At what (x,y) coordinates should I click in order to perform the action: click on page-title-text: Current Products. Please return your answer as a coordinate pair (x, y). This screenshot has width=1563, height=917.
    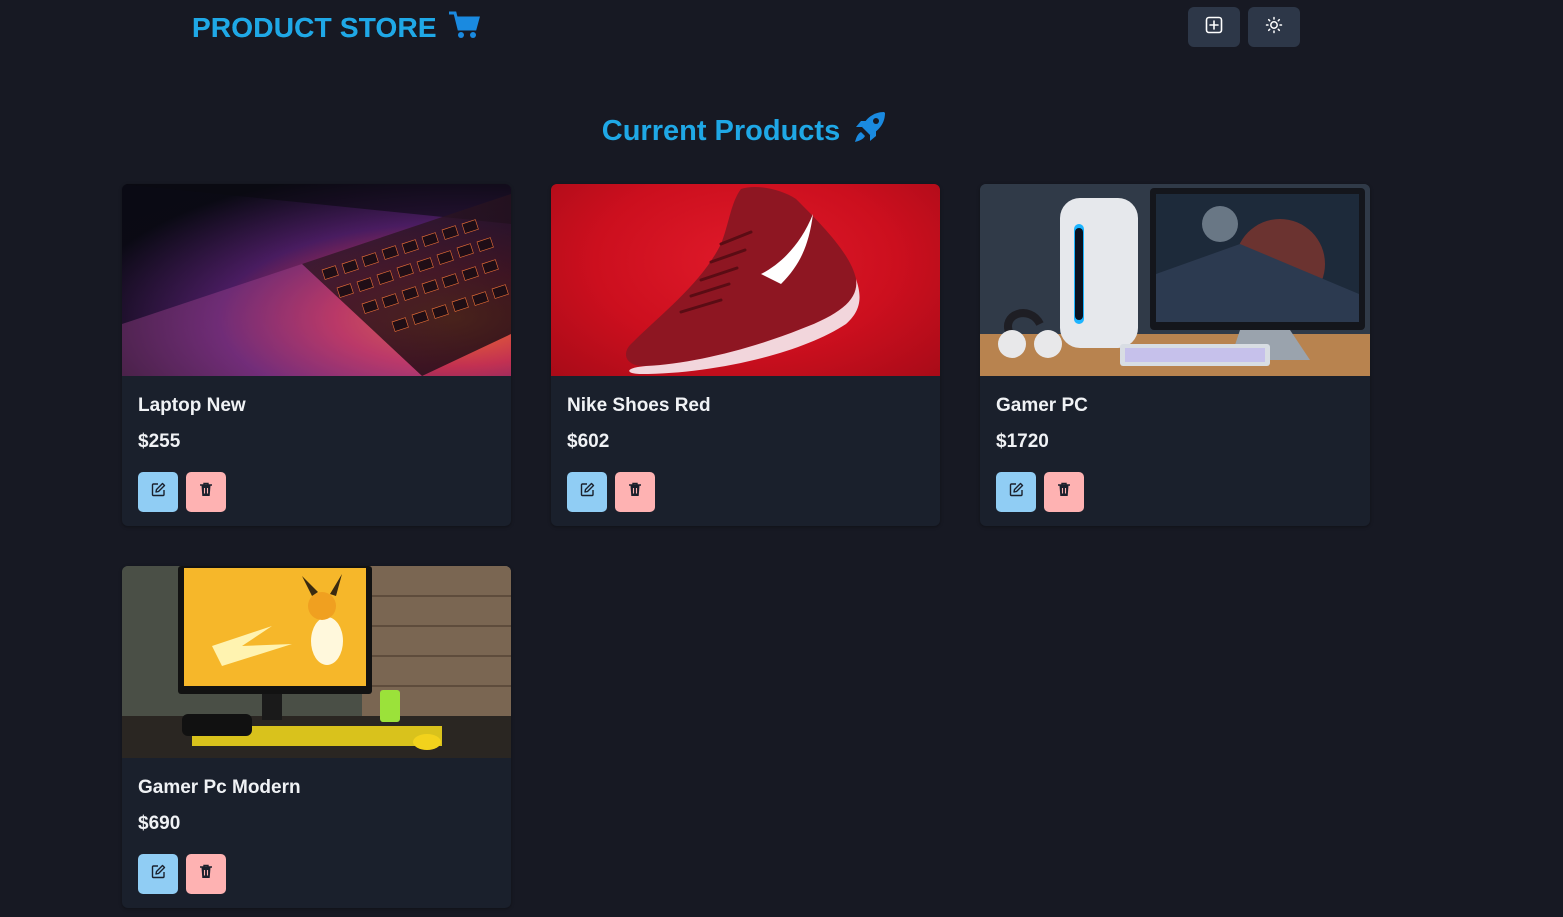
    Looking at the image, I should click on (721, 130).